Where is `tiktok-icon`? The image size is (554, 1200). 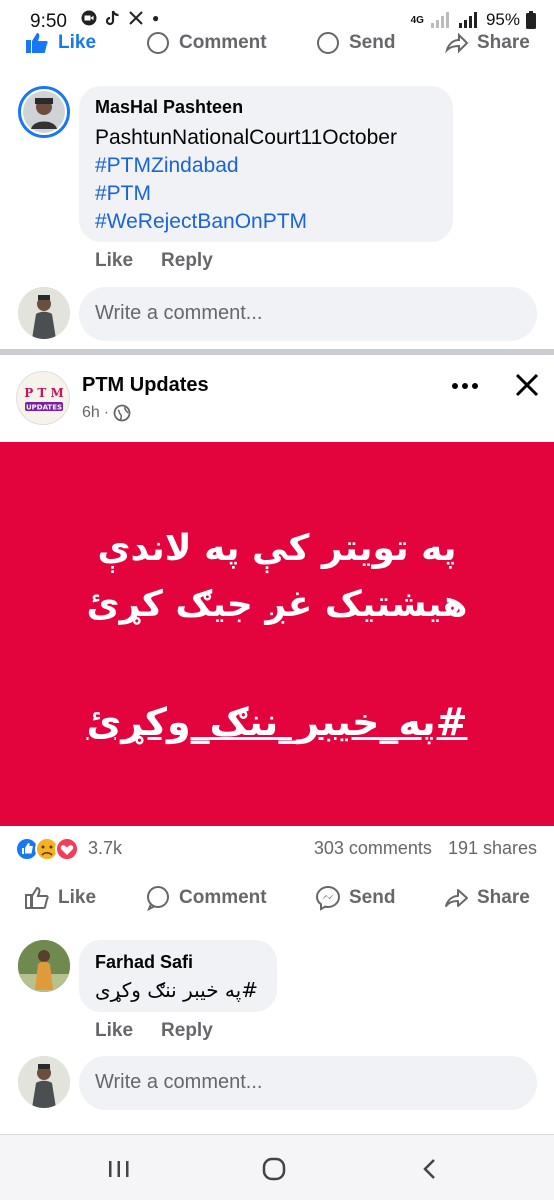
tiktok-icon is located at coordinates (112, 18).